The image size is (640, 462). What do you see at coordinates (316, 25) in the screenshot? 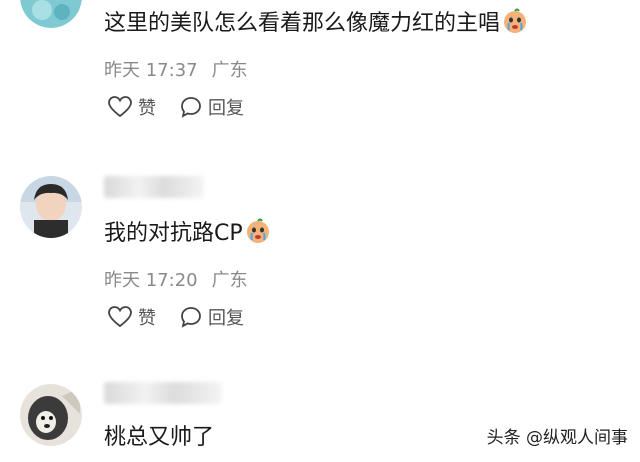
I see `comment-text: 这里的美队怎么看着那么像魔力红的主唱` at bounding box center [316, 25].